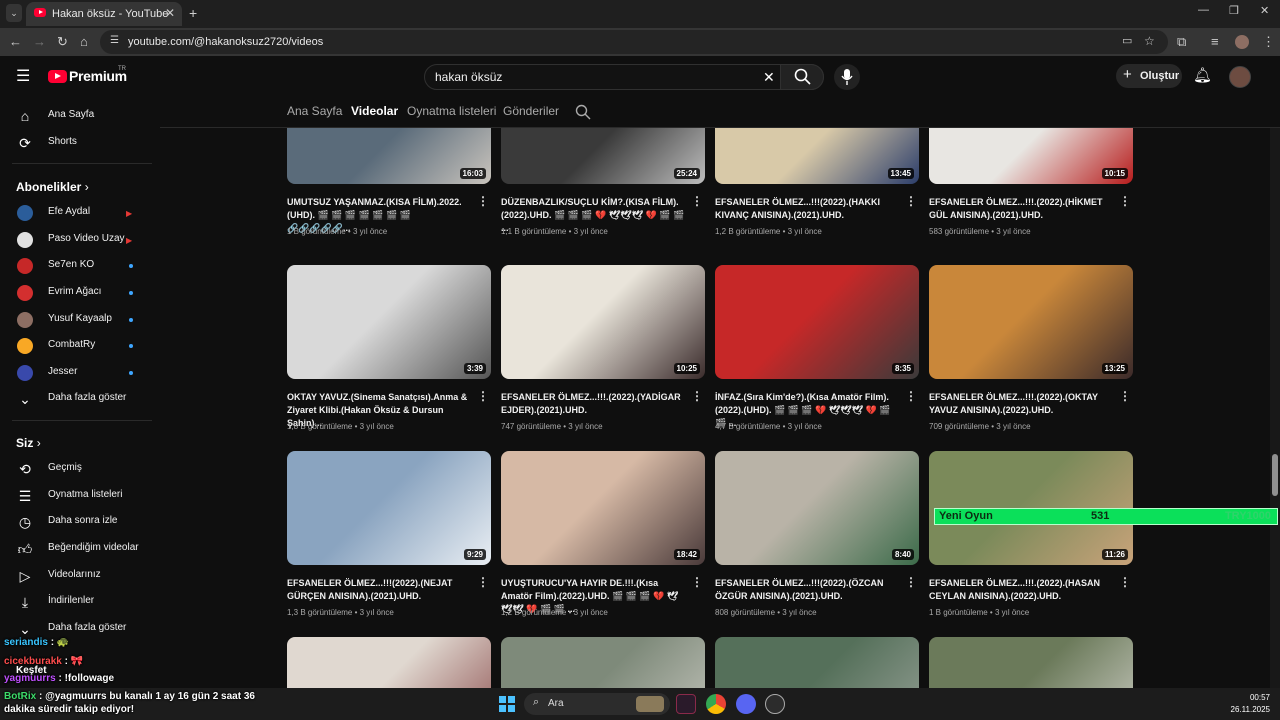  I want to click on video-meta: 1,1 B görüntüleme • 3 yıl önce, so click(554, 231).